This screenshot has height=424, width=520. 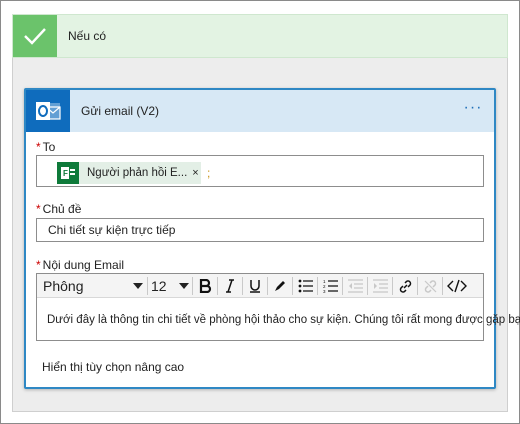 What do you see at coordinates (380, 286) in the screenshot?
I see `increase-indent-icon` at bounding box center [380, 286].